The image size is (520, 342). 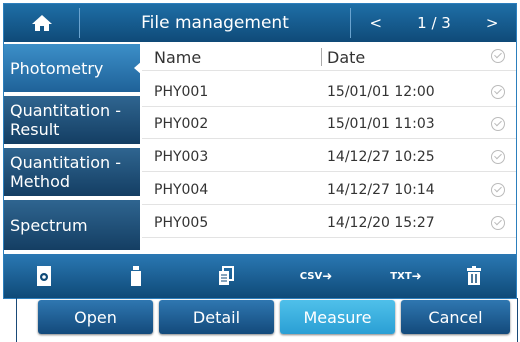 I want to click on usb-drive-icon, so click(x=136, y=276).